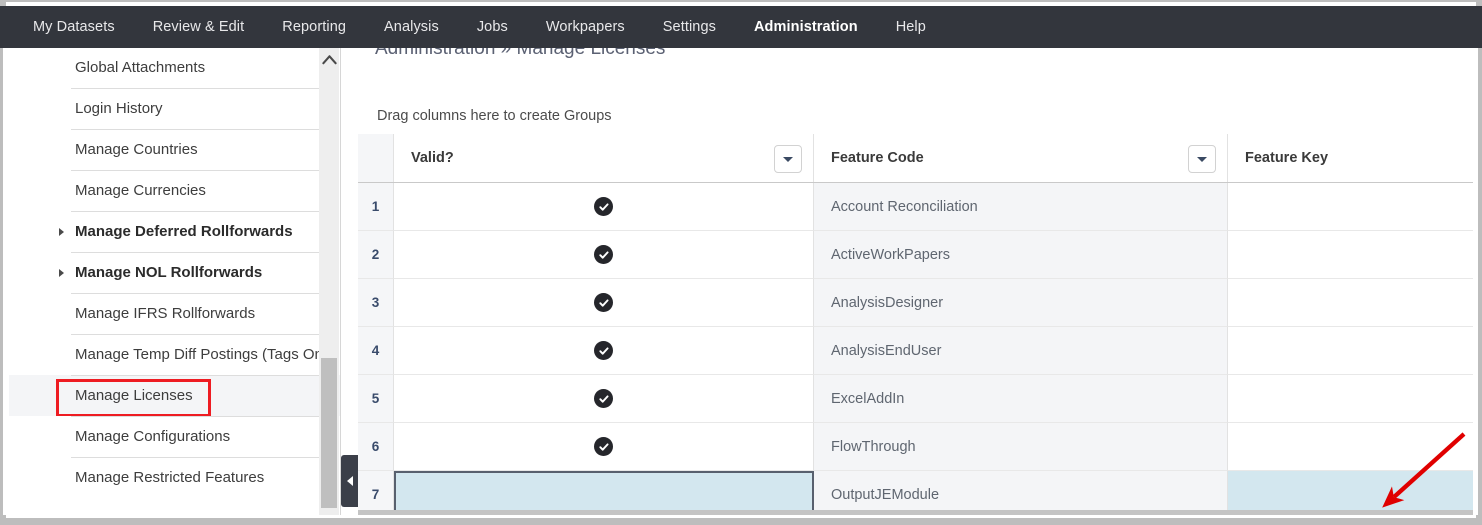 The width and height of the screenshot is (1482, 525). Describe the element at coordinates (119, 108) in the screenshot. I see `sidebar-item-label: Login History` at that location.